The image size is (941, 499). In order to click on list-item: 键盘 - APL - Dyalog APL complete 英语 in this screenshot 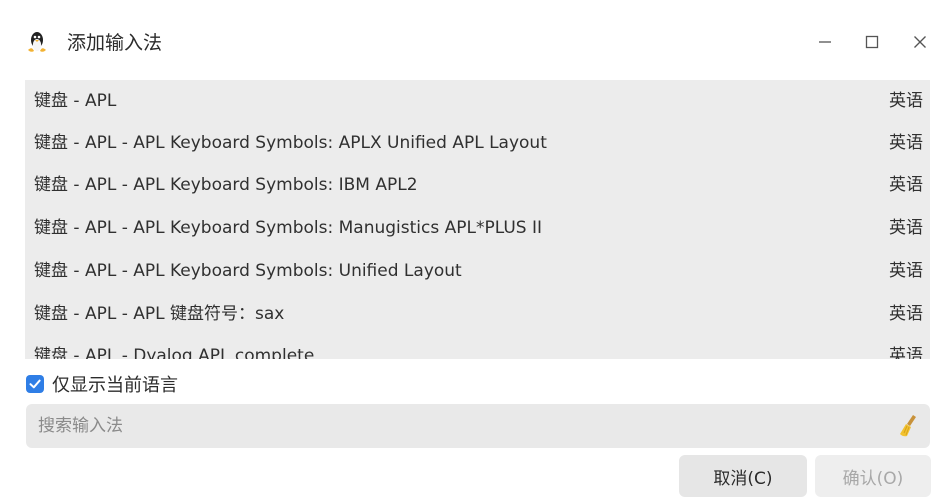, I will do `click(477, 347)`.